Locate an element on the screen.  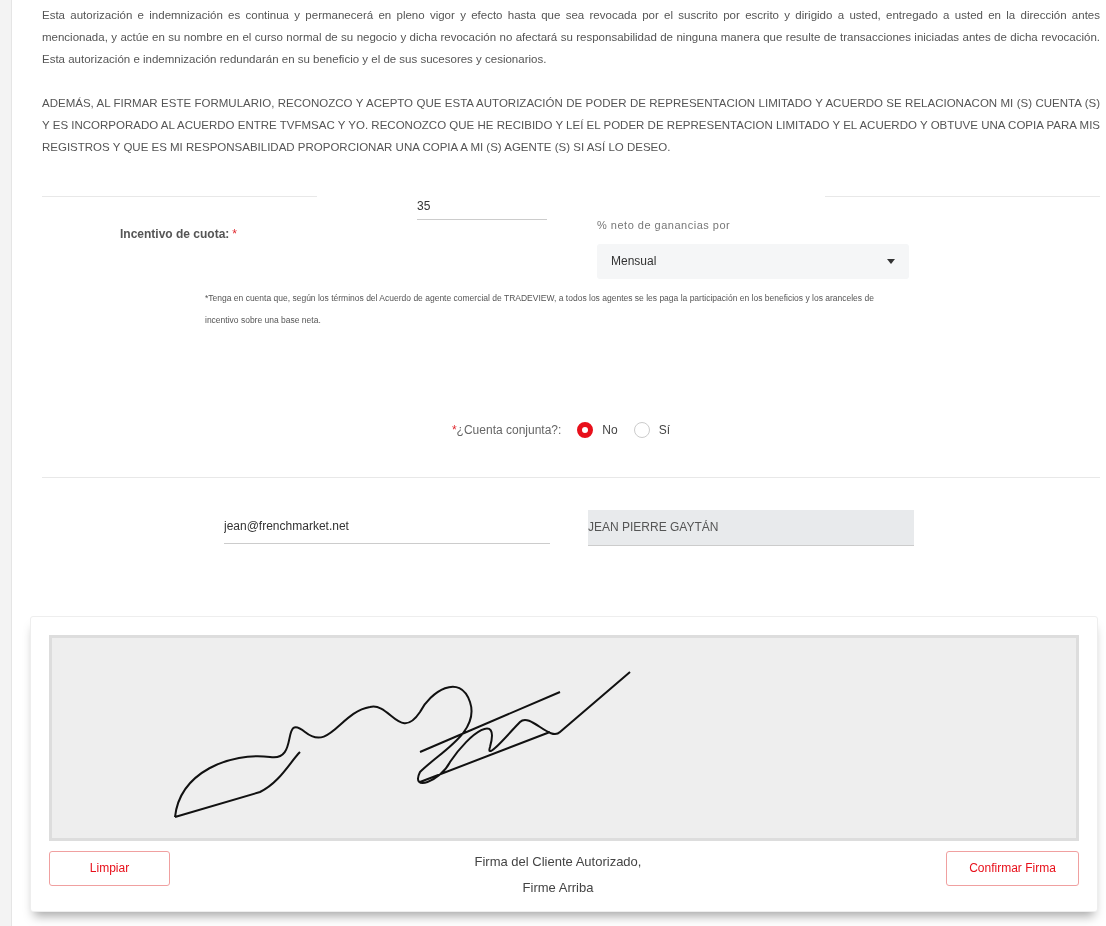
period-select: Mensual is located at coordinates (753, 261).